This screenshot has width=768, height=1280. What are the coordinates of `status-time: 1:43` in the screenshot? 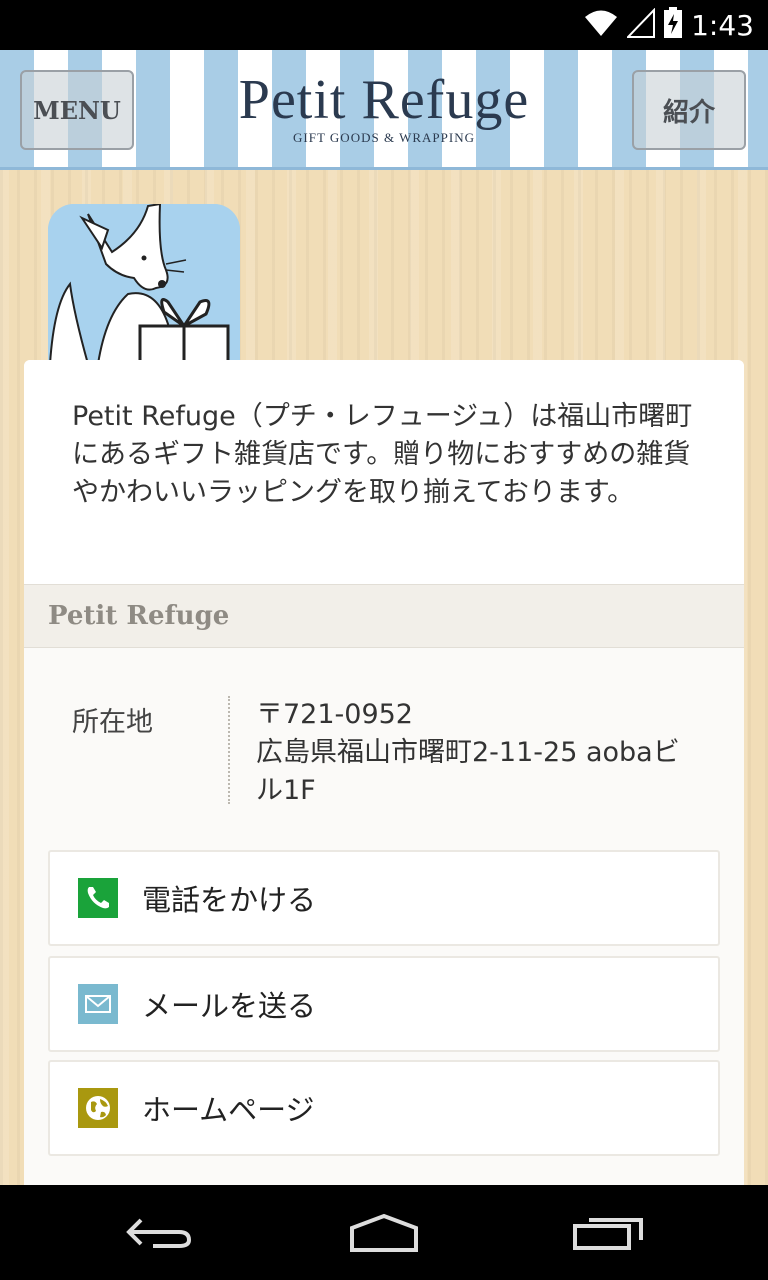 It's located at (722, 25).